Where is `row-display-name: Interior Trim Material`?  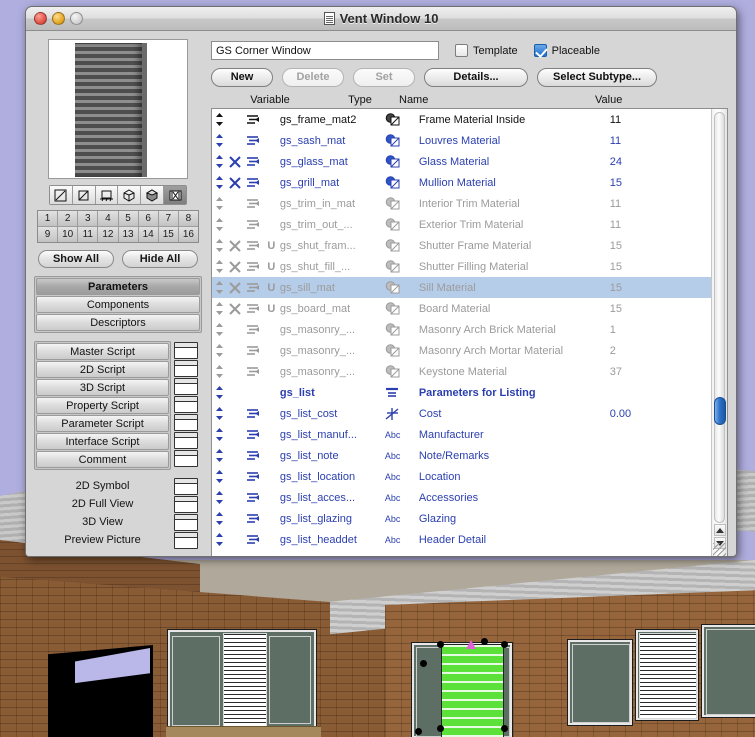 row-display-name: Interior Trim Material is located at coordinates (514, 203).